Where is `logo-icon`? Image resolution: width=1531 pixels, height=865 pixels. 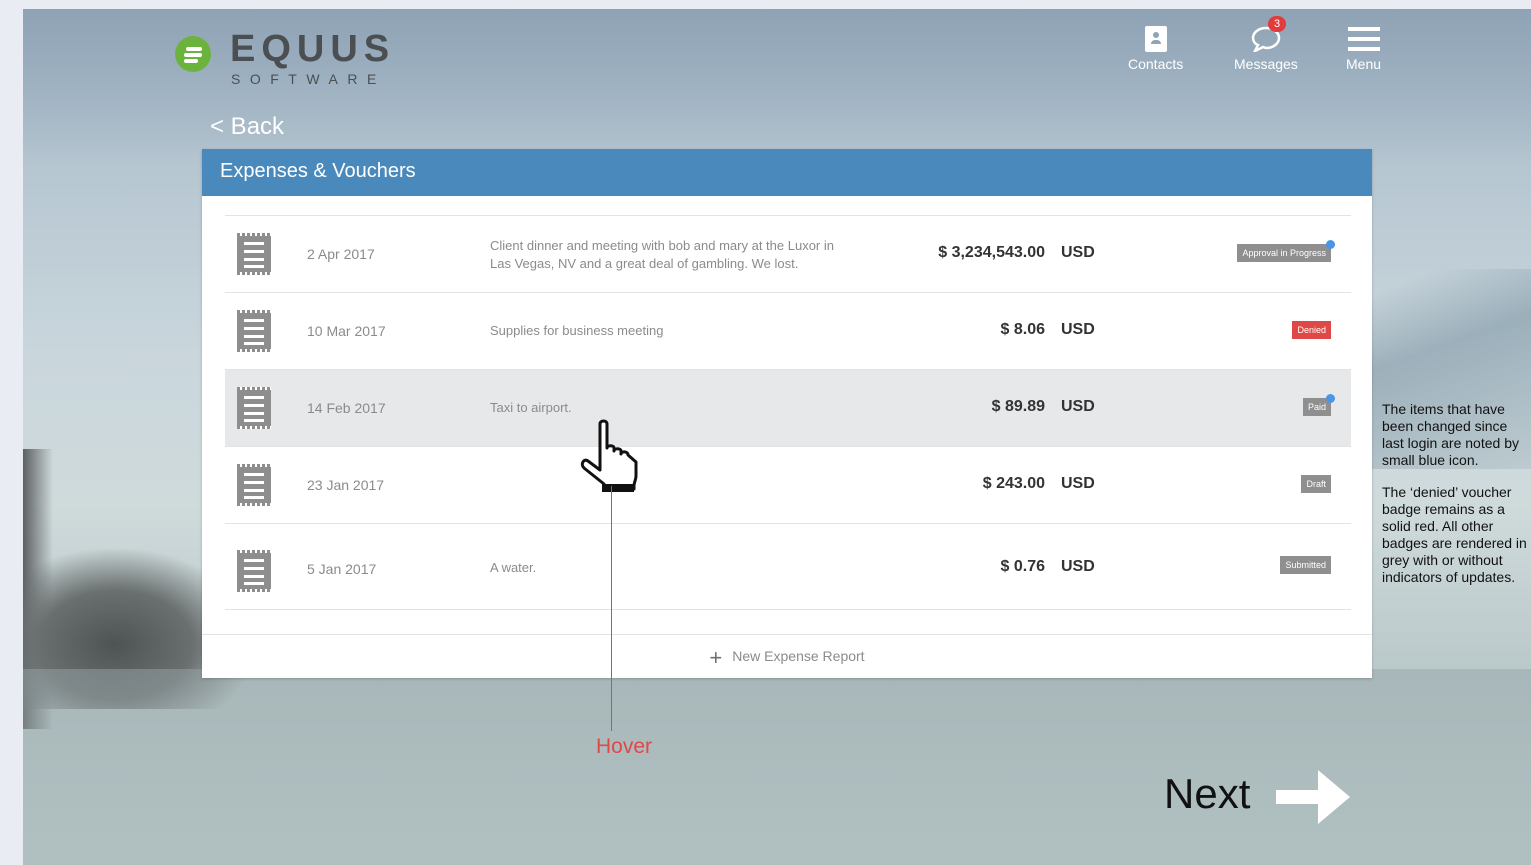
logo-icon is located at coordinates (193, 54).